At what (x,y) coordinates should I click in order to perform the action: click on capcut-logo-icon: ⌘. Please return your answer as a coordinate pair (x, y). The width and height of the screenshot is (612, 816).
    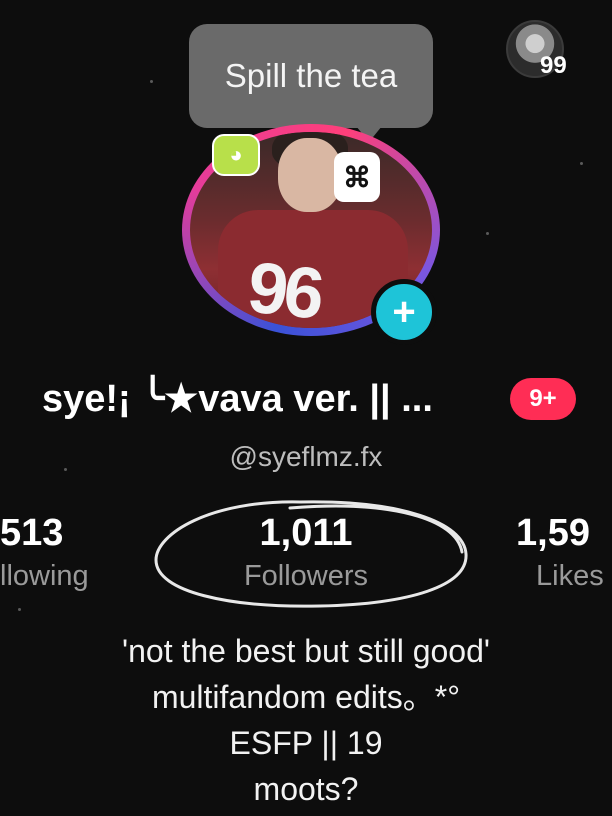
    Looking at the image, I should click on (357, 177).